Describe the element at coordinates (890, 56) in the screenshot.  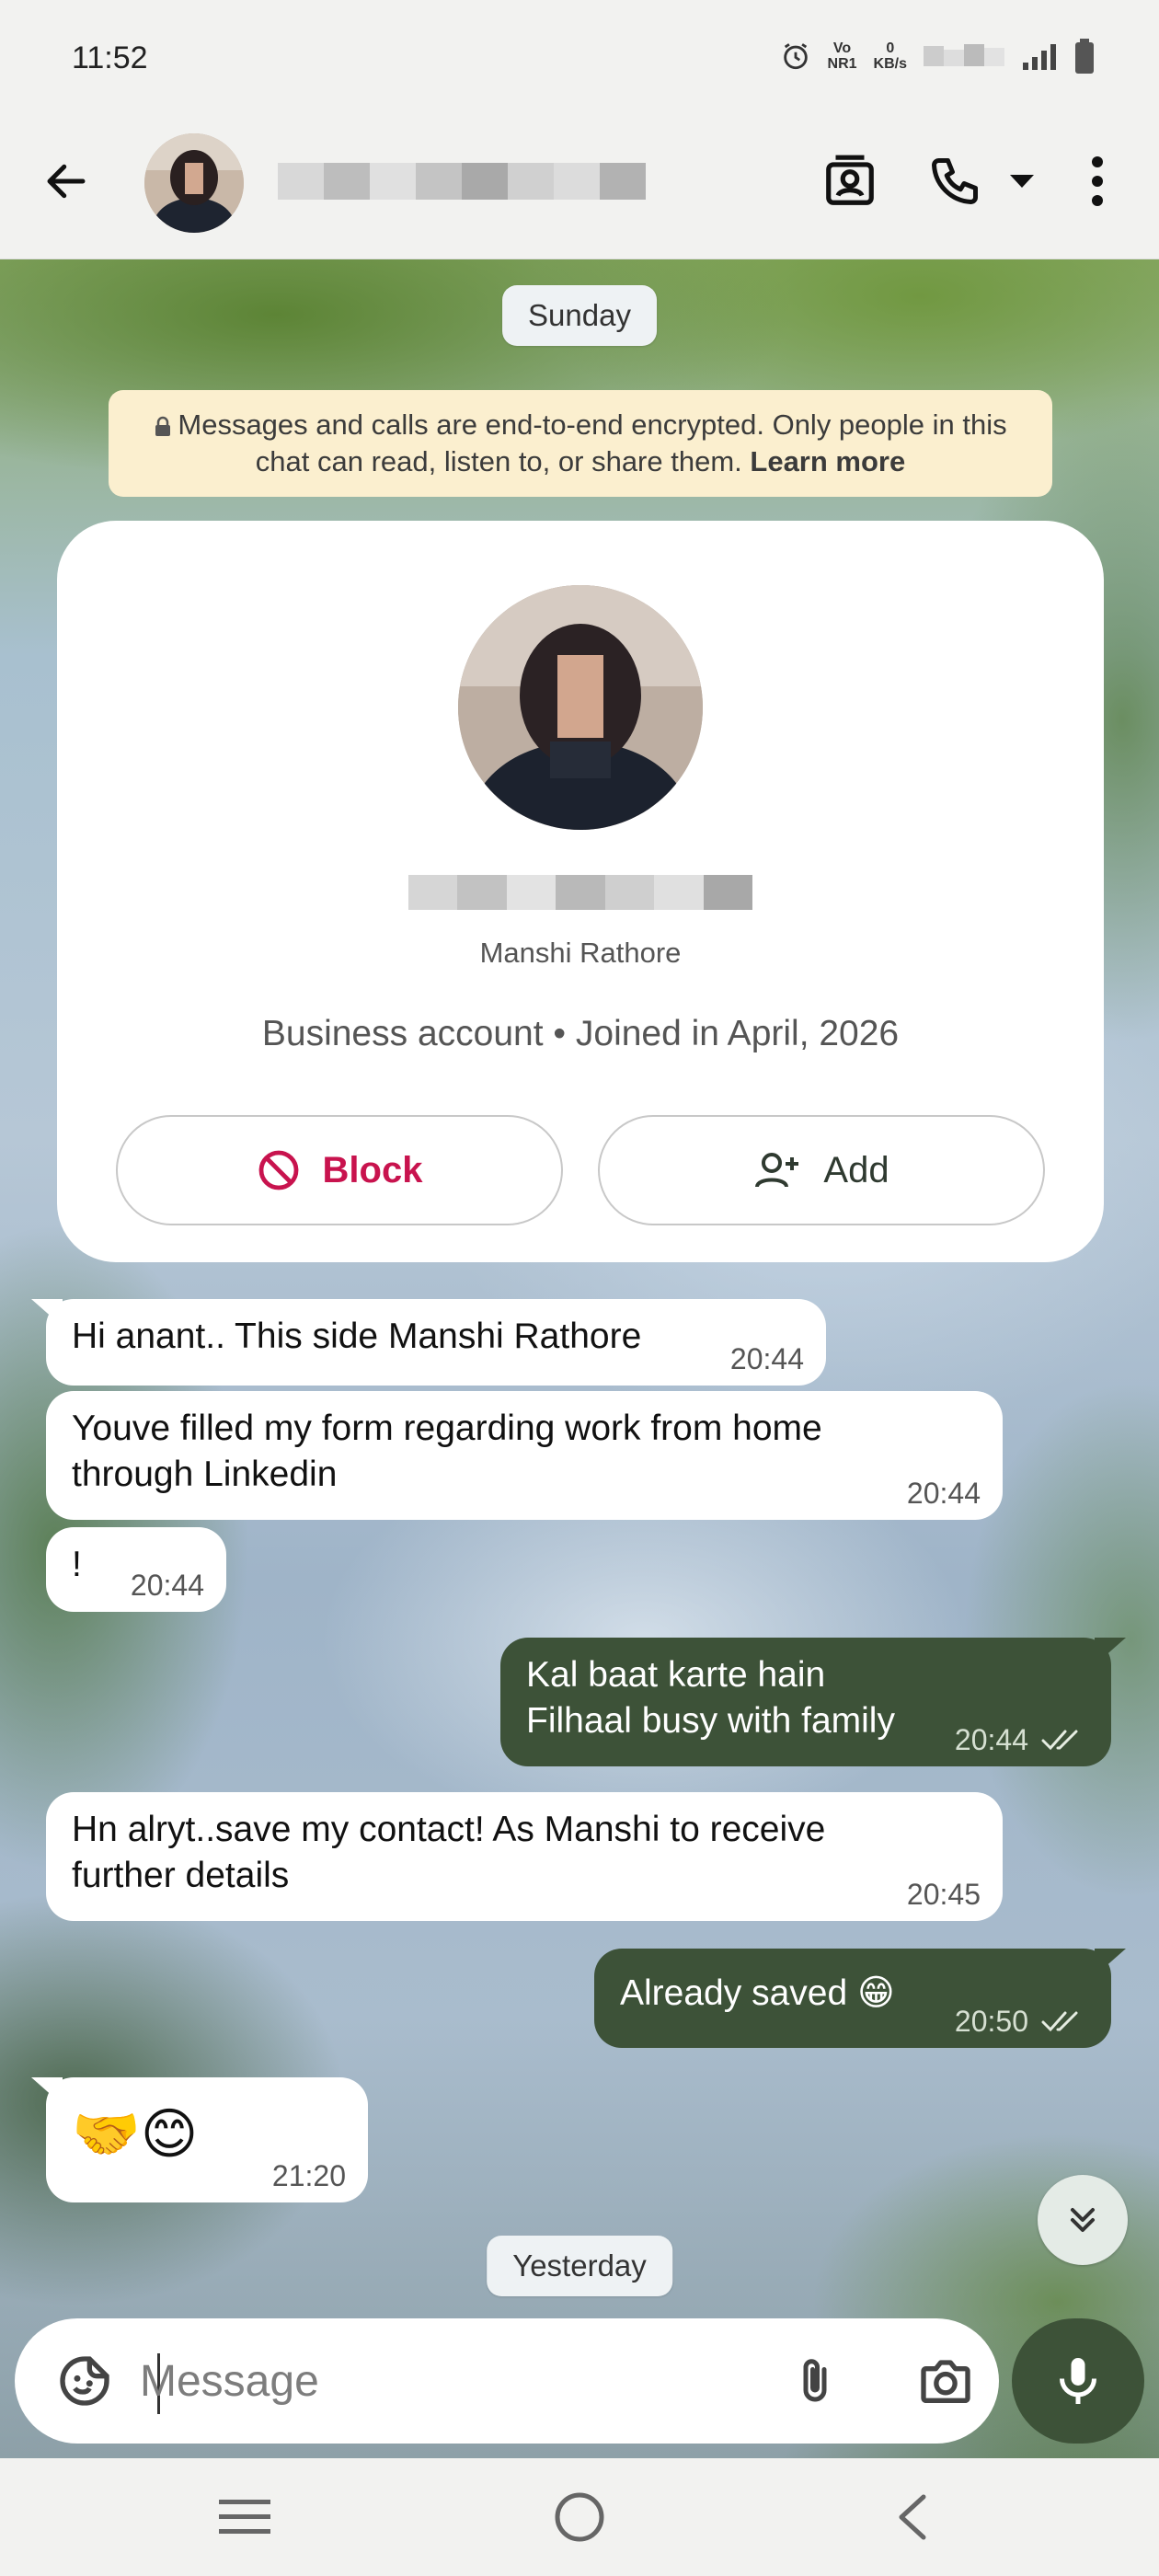
I see `network-speed: 0 KB/s` at that location.